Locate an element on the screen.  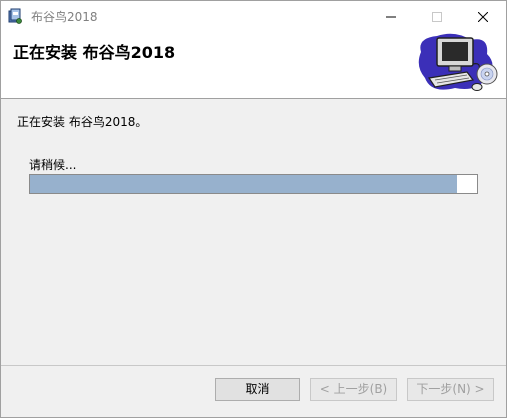
minimize-icon is located at coordinates (391, 16).